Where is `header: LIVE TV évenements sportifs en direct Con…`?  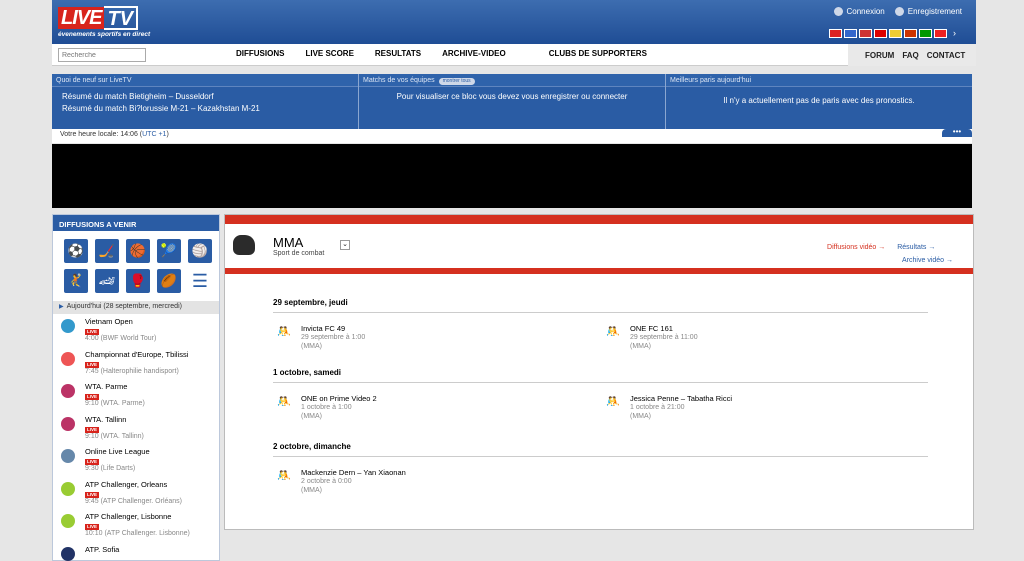 header: LIVE TV évenements sportifs en direct Con… is located at coordinates (514, 22).